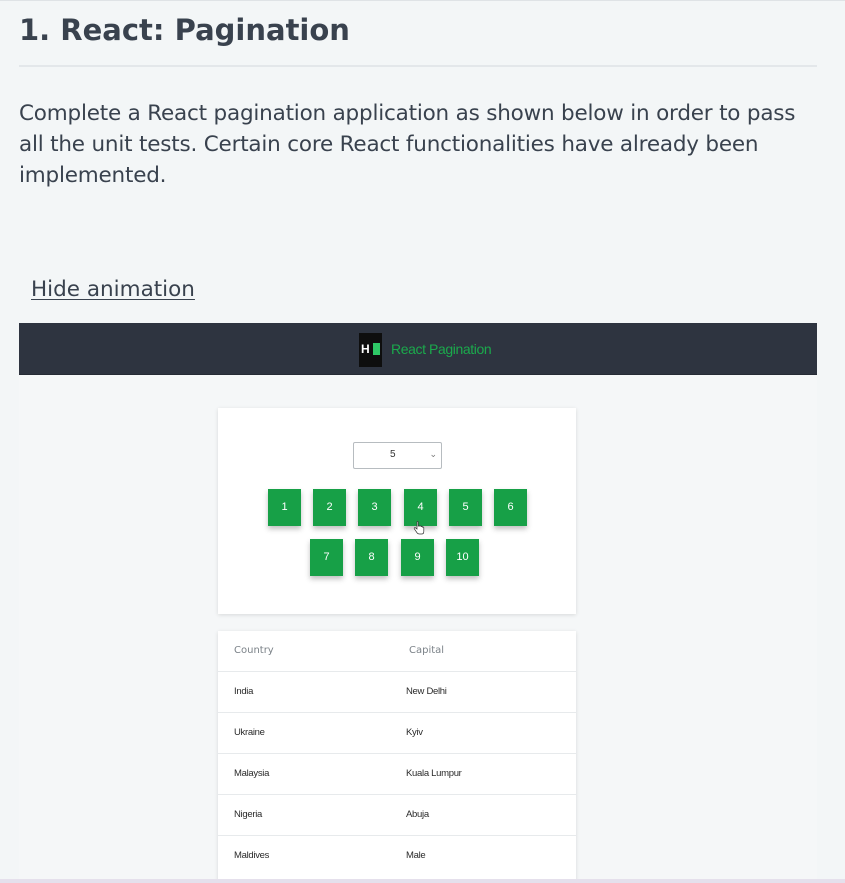 The image size is (845, 883). What do you see at coordinates (376, 349) in the screenshot?
I see `logo-block` at bounding box center [376, 349].